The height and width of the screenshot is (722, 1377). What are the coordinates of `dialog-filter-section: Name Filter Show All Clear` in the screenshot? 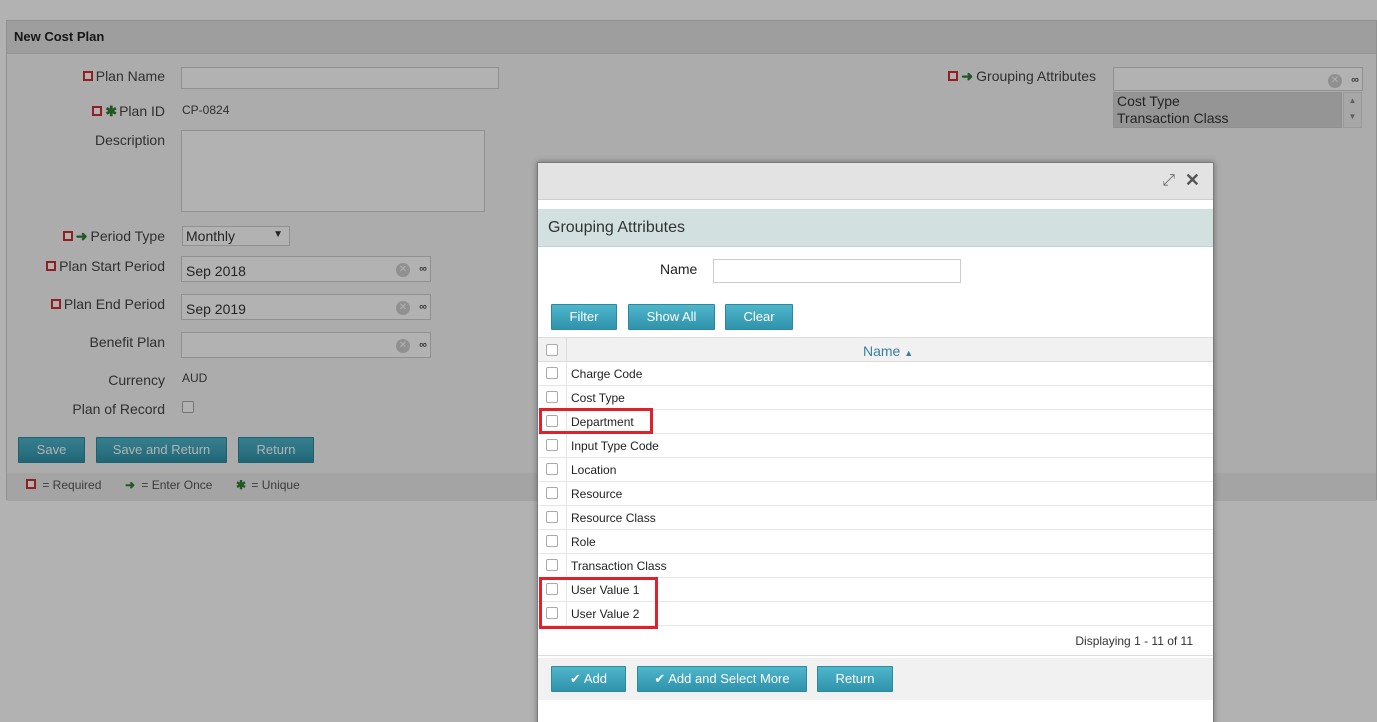 It's located at (875, 292).